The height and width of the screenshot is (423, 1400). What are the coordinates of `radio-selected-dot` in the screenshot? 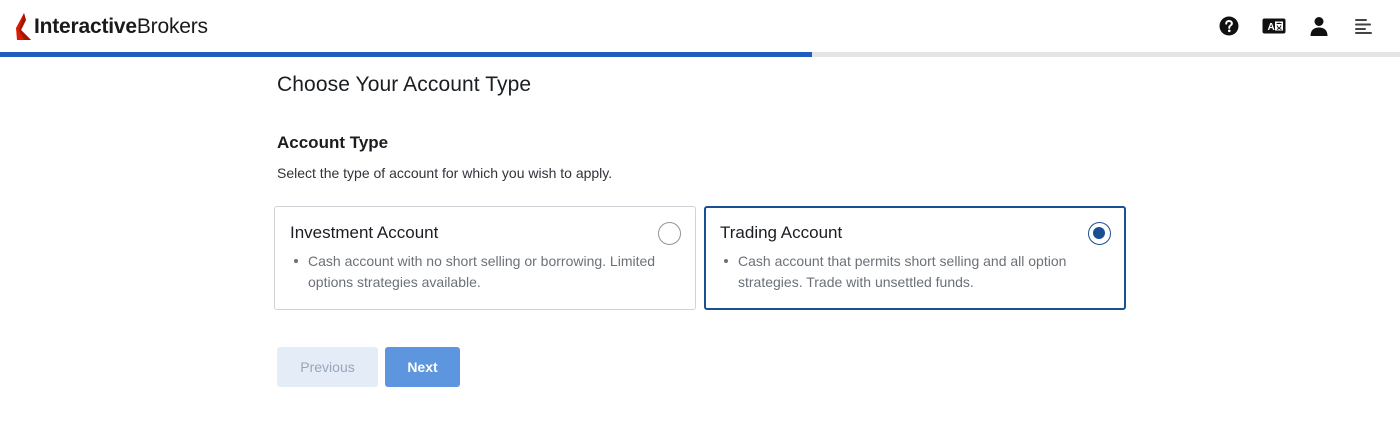 It's located at (1099, 233).